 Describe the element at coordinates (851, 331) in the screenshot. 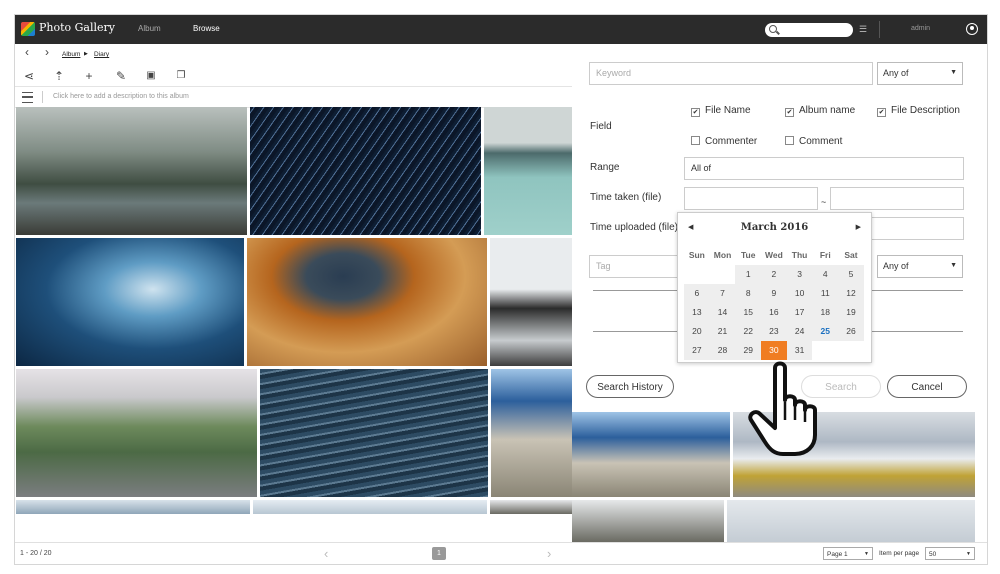

I see `calendar-day: 26` at that location.